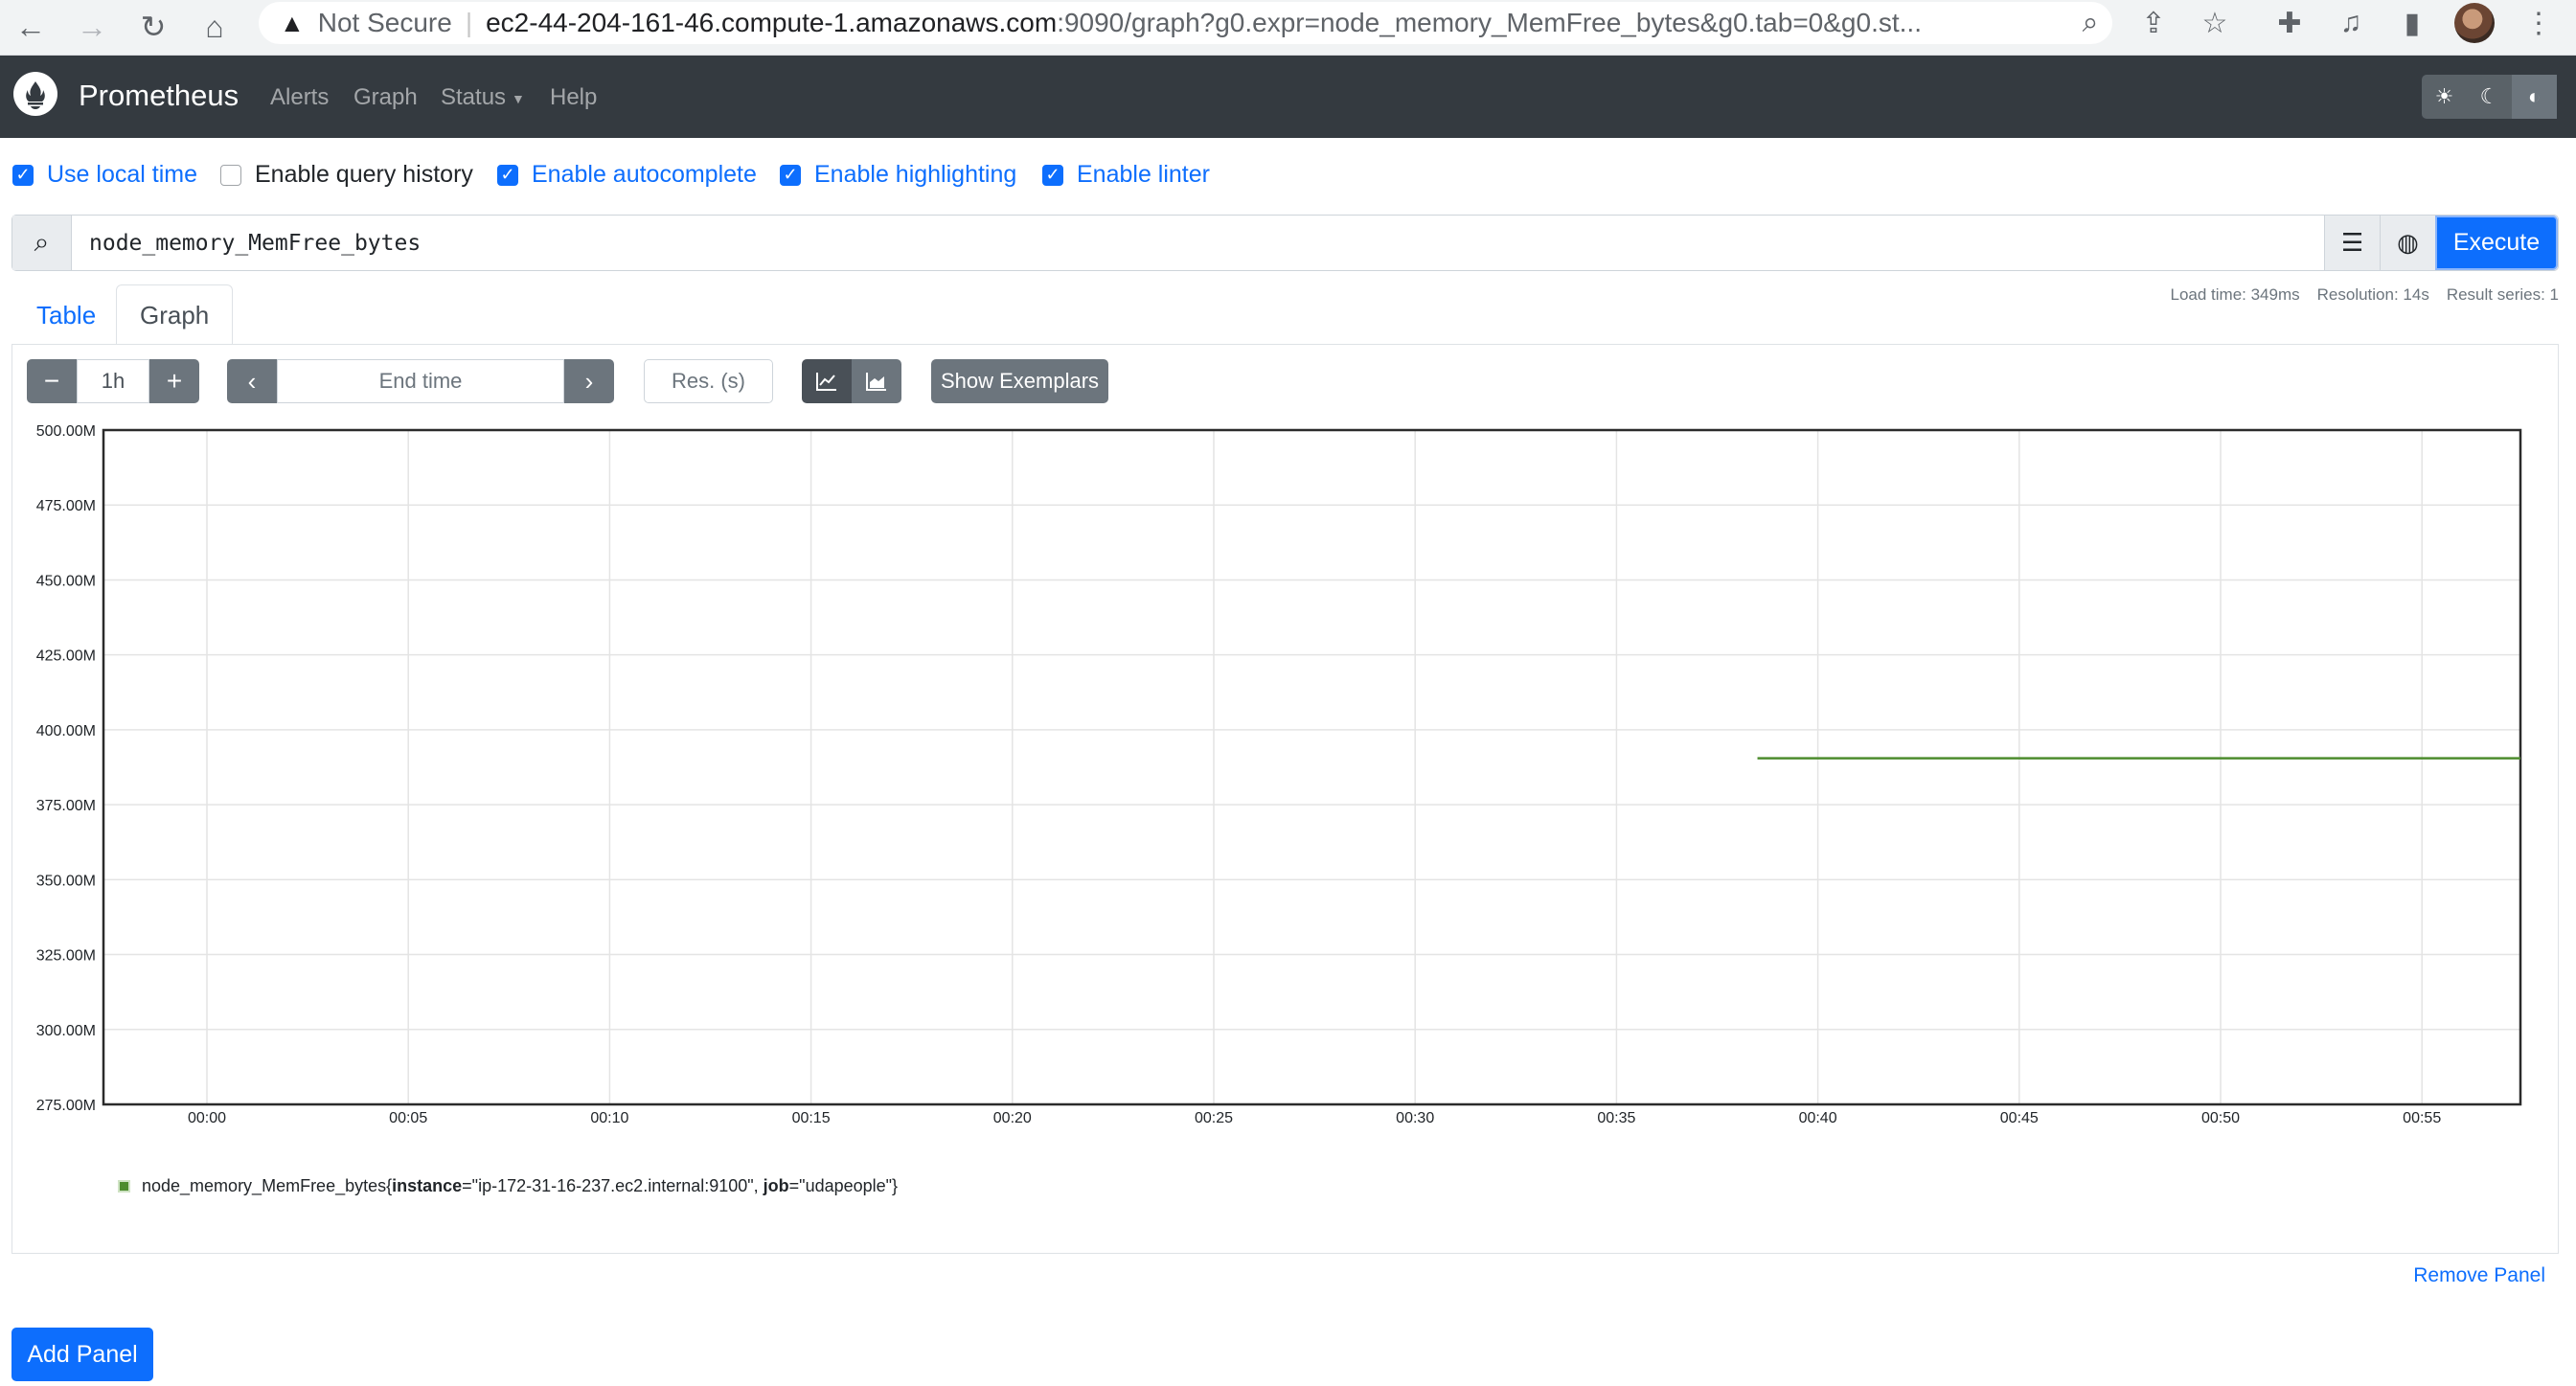  I want to click on option-enable-highlighting: ✓ Enable highlighting, so click(898, 175).